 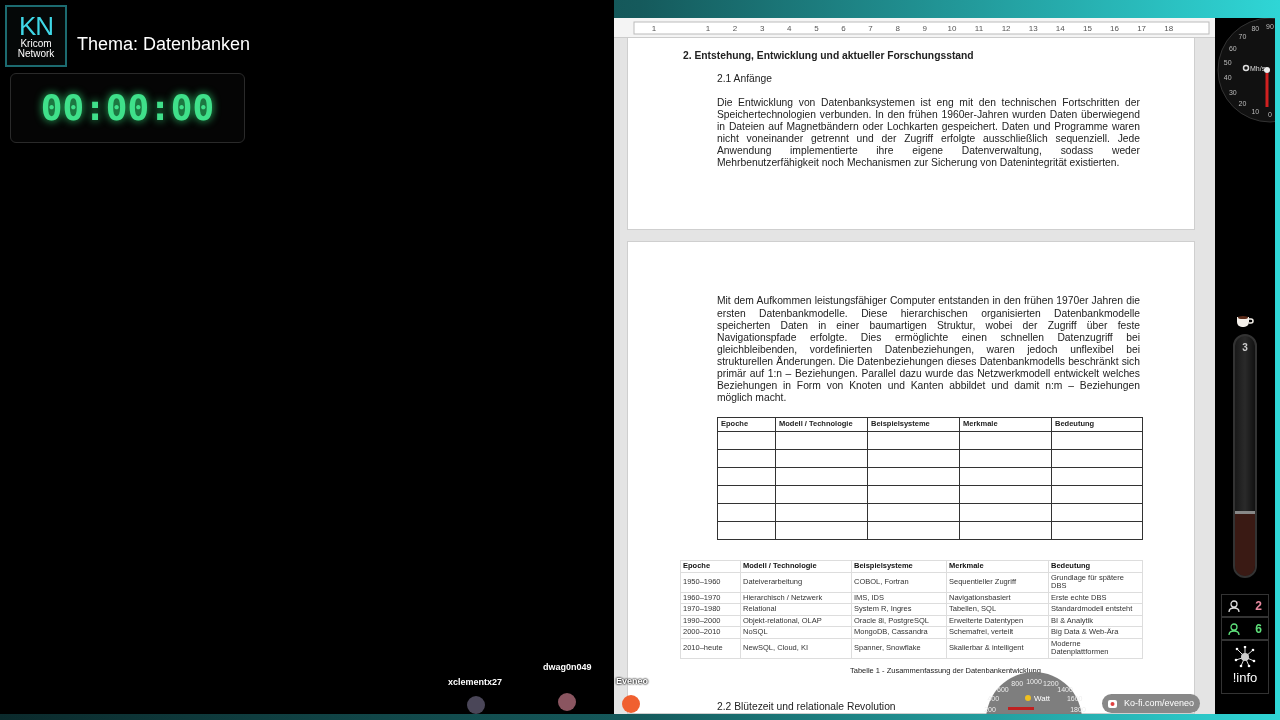 What do you see at coordinates (745, 78) in the screenshot?
I see `subsection-heading: 2.1 Anfänge` at bounding box center [745, 78].